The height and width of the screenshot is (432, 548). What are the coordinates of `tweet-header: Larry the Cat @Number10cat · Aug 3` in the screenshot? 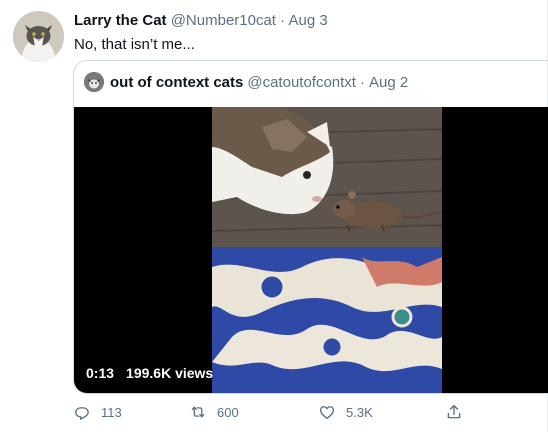 It's located at (201, 20).